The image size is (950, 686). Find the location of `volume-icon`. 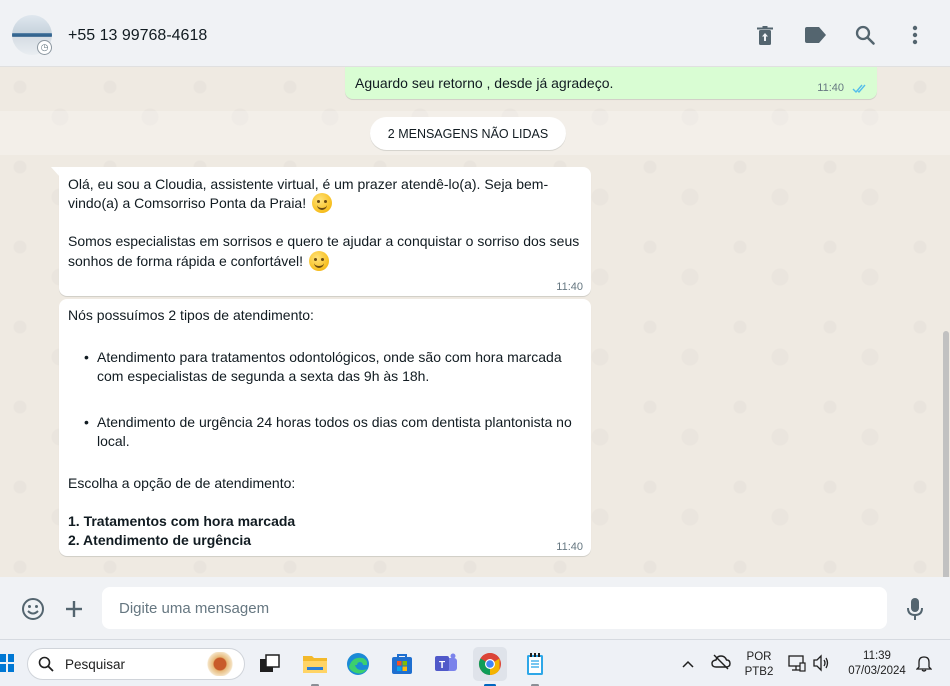

volume-icon is located at coordinates (821, 665).